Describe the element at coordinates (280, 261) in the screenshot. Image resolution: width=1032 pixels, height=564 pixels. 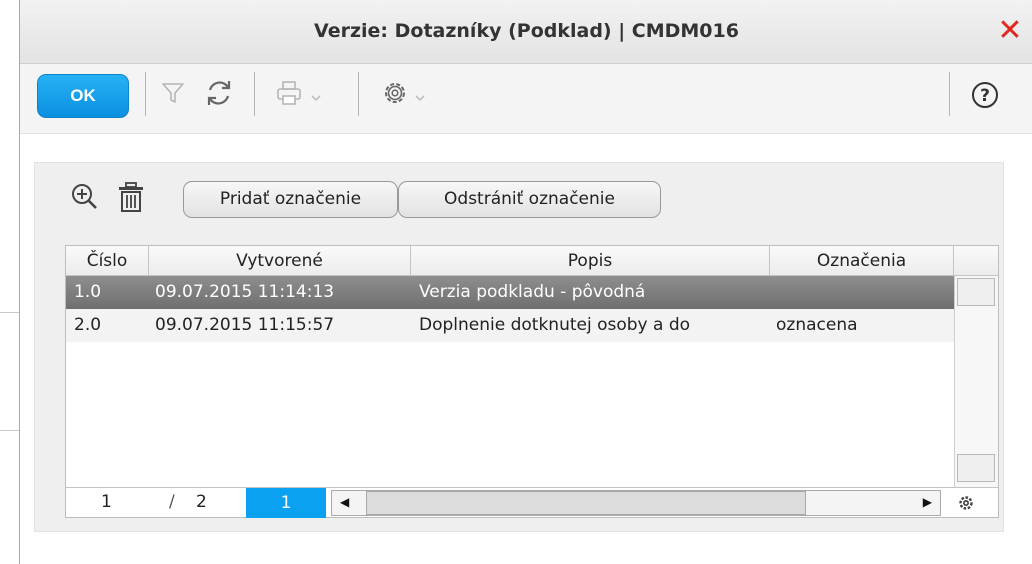
I see `column-header-vytvorene: Vytvorené` at that location.